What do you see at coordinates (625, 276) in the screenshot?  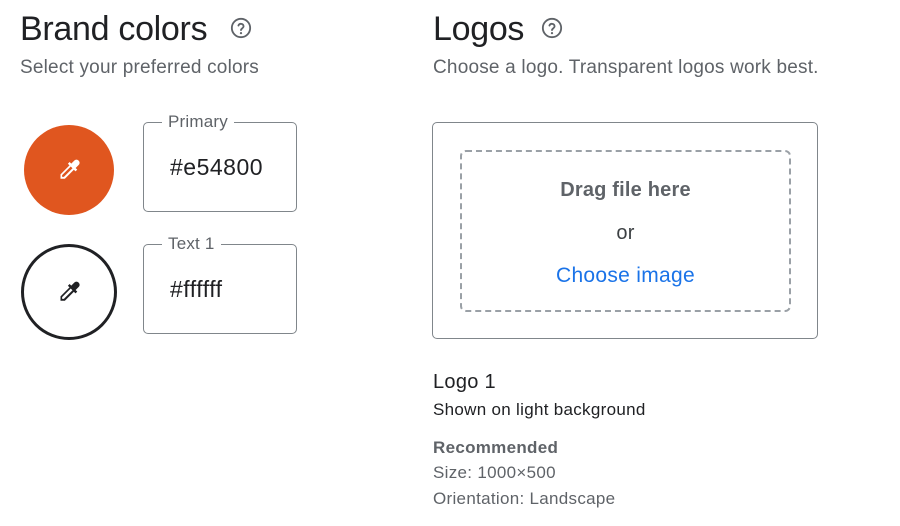 I see `choose-image-link: Choose image` at bounding box center [625, 276].